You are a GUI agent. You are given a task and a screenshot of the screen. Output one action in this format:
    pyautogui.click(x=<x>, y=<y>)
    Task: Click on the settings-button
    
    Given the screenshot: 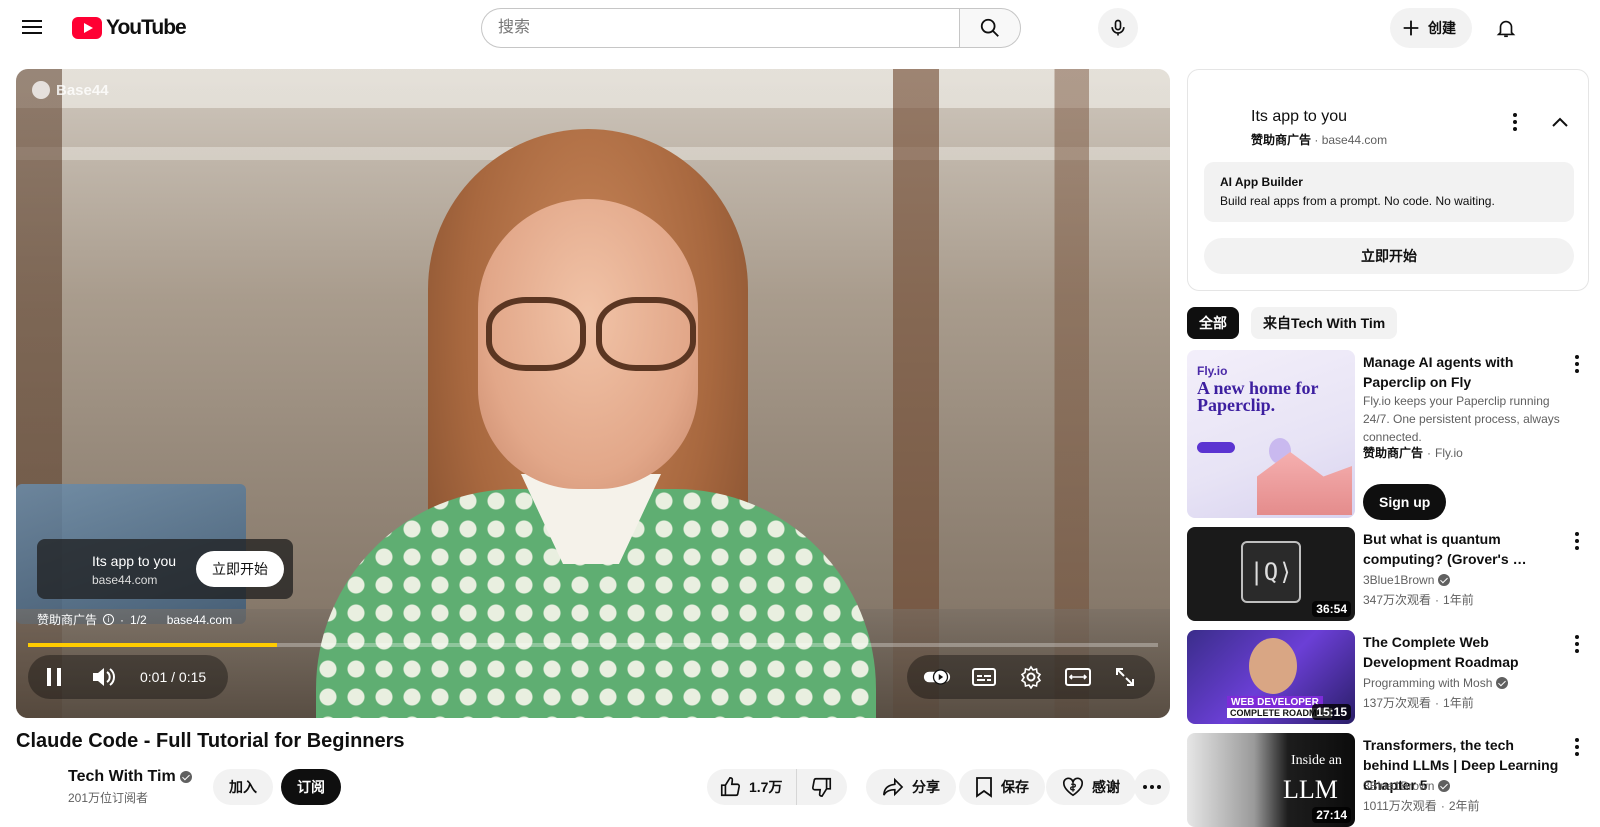 What is the action you would take?
    pyautogui.click(x=1031, y=677)
    